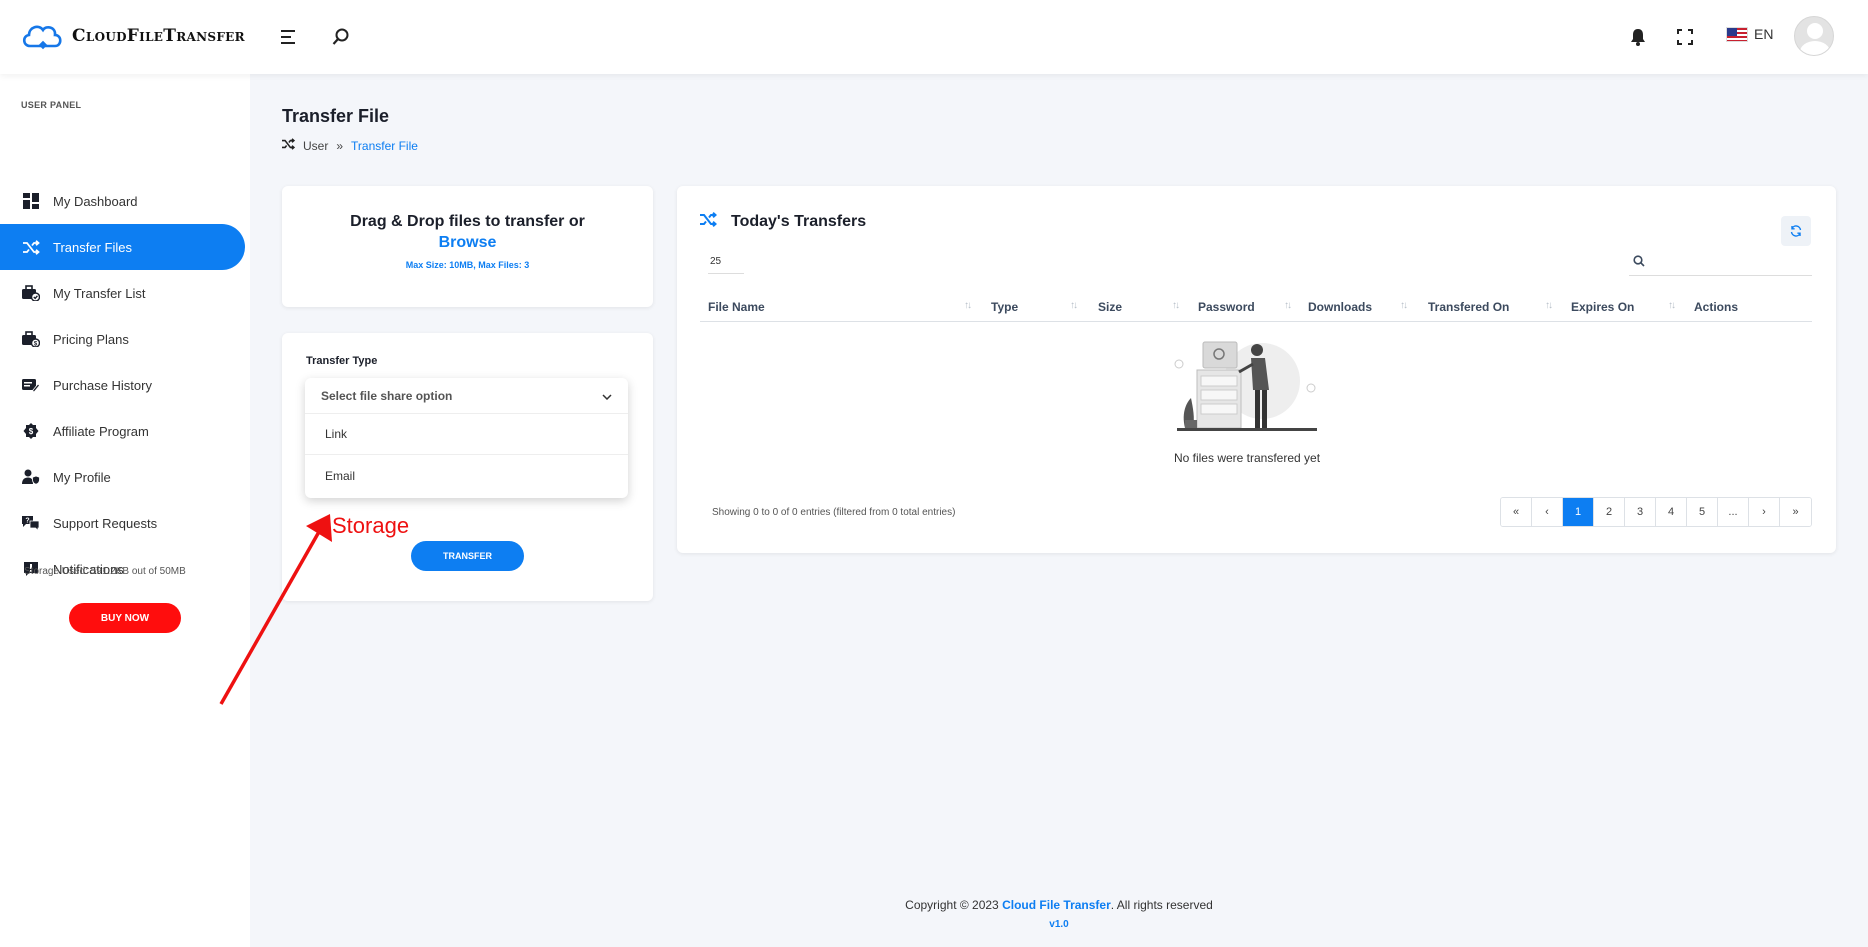 The width and height of the screenshot is (1868, 947). What do you see at coordinates (1602, 307) in the screenshot?
I see `column-expires-on: Expires On` at bounding box center [1602, 307].